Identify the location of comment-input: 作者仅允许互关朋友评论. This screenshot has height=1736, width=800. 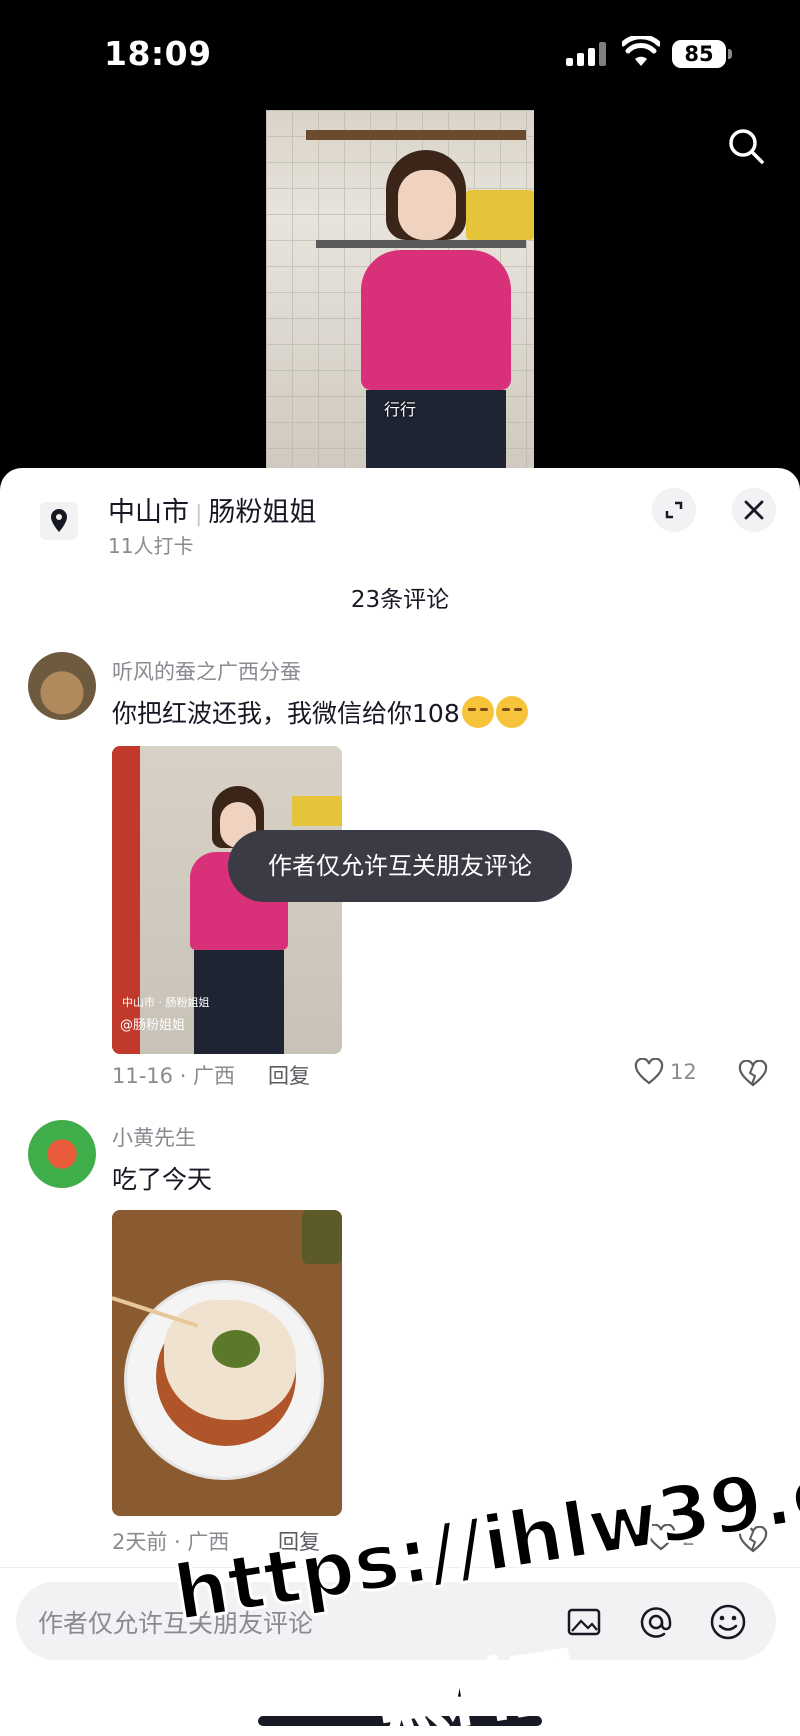
(396, 1621).